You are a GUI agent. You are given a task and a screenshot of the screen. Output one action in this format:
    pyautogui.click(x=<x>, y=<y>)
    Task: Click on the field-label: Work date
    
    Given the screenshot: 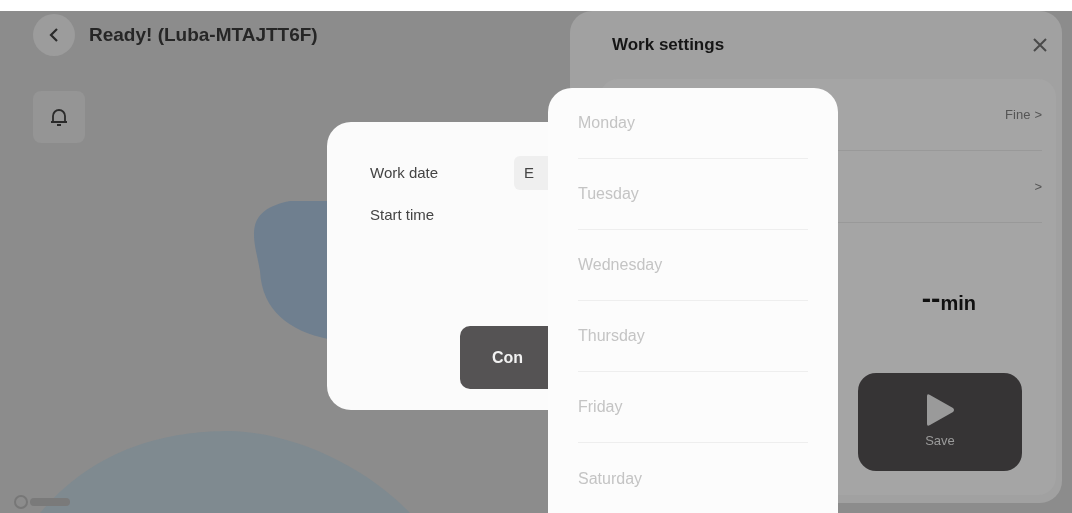 What is the action you would take?
    pyautogui.click(x=405, y=172)
    